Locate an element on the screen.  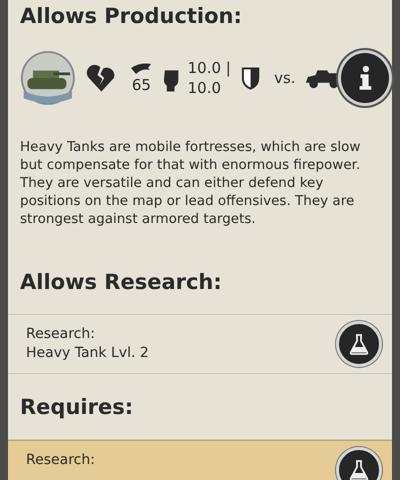
research-row: Research: is located at coordinates (200, 460).